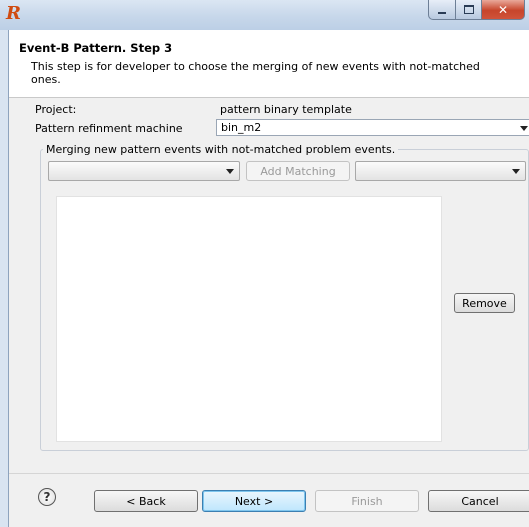 The image size is (529, 527). I want to click on next-button: Next >, so click(254, 501).